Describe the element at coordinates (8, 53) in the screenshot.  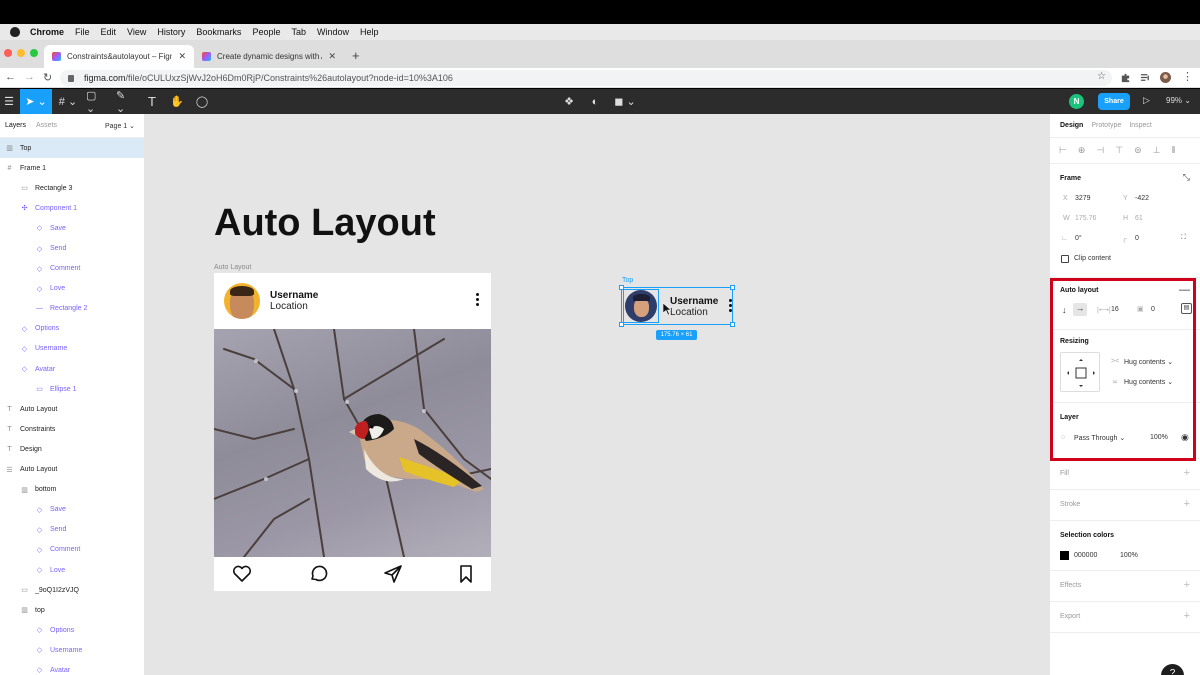
I see `close-window-icon` at that location.